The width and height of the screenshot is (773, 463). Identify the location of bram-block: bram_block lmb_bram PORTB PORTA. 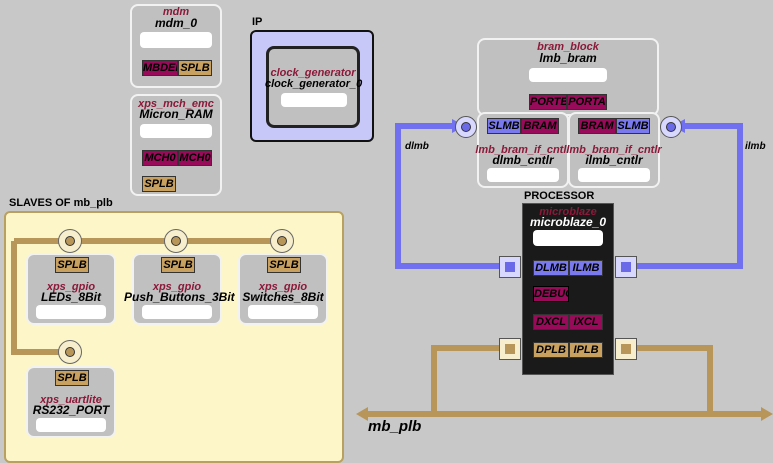
(568, 77).